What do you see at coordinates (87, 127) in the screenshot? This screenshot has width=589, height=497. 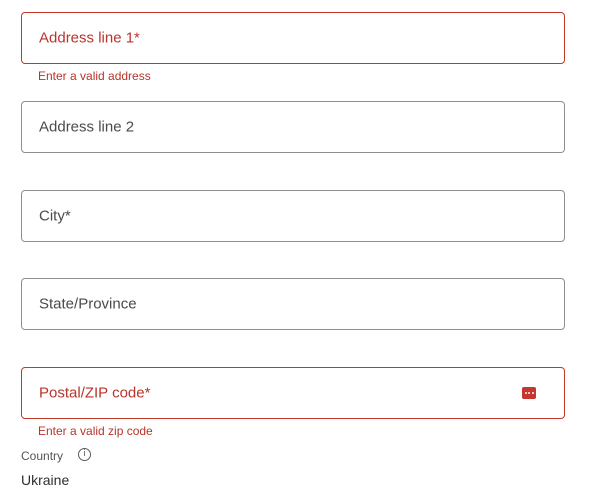 I see `address-line-2-label: Address line 2` at bounding box center [87, 127].